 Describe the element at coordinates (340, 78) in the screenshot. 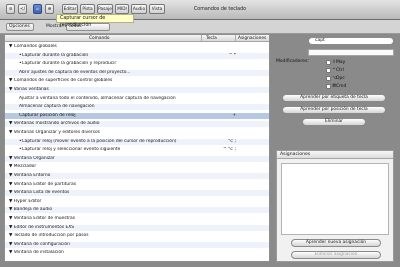

I see `label-opc: Opc` at that location.